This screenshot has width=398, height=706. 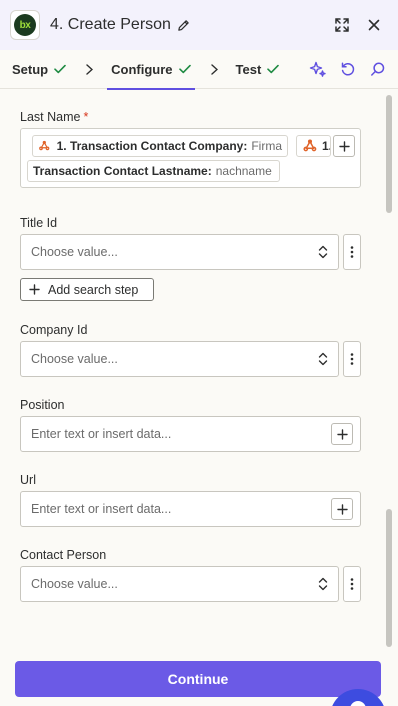 What do you see at coordinates (122, 171) in the screenshot?
I see `token-step: Transaction Contact Lastname:` at bounding box center [122, 171].